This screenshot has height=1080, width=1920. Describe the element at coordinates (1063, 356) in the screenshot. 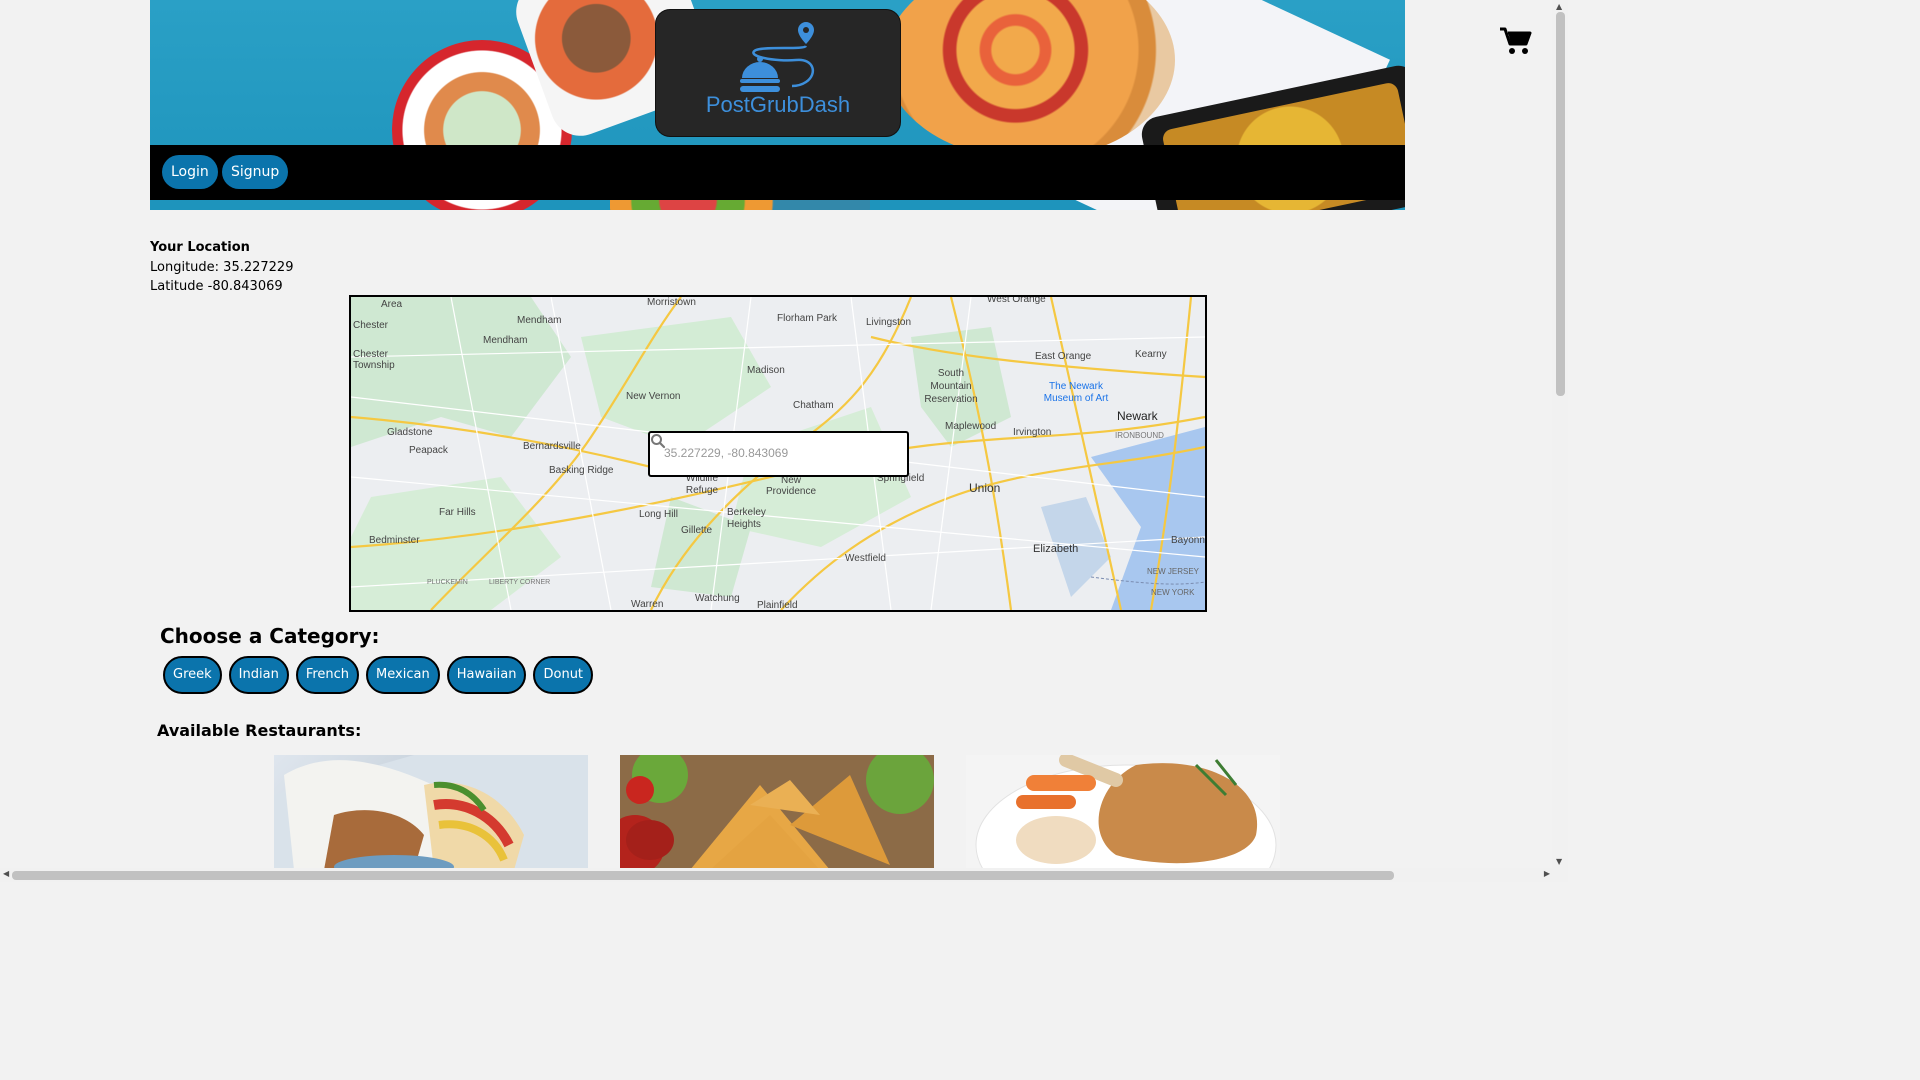

I see `map-label: East Orange` at that location.